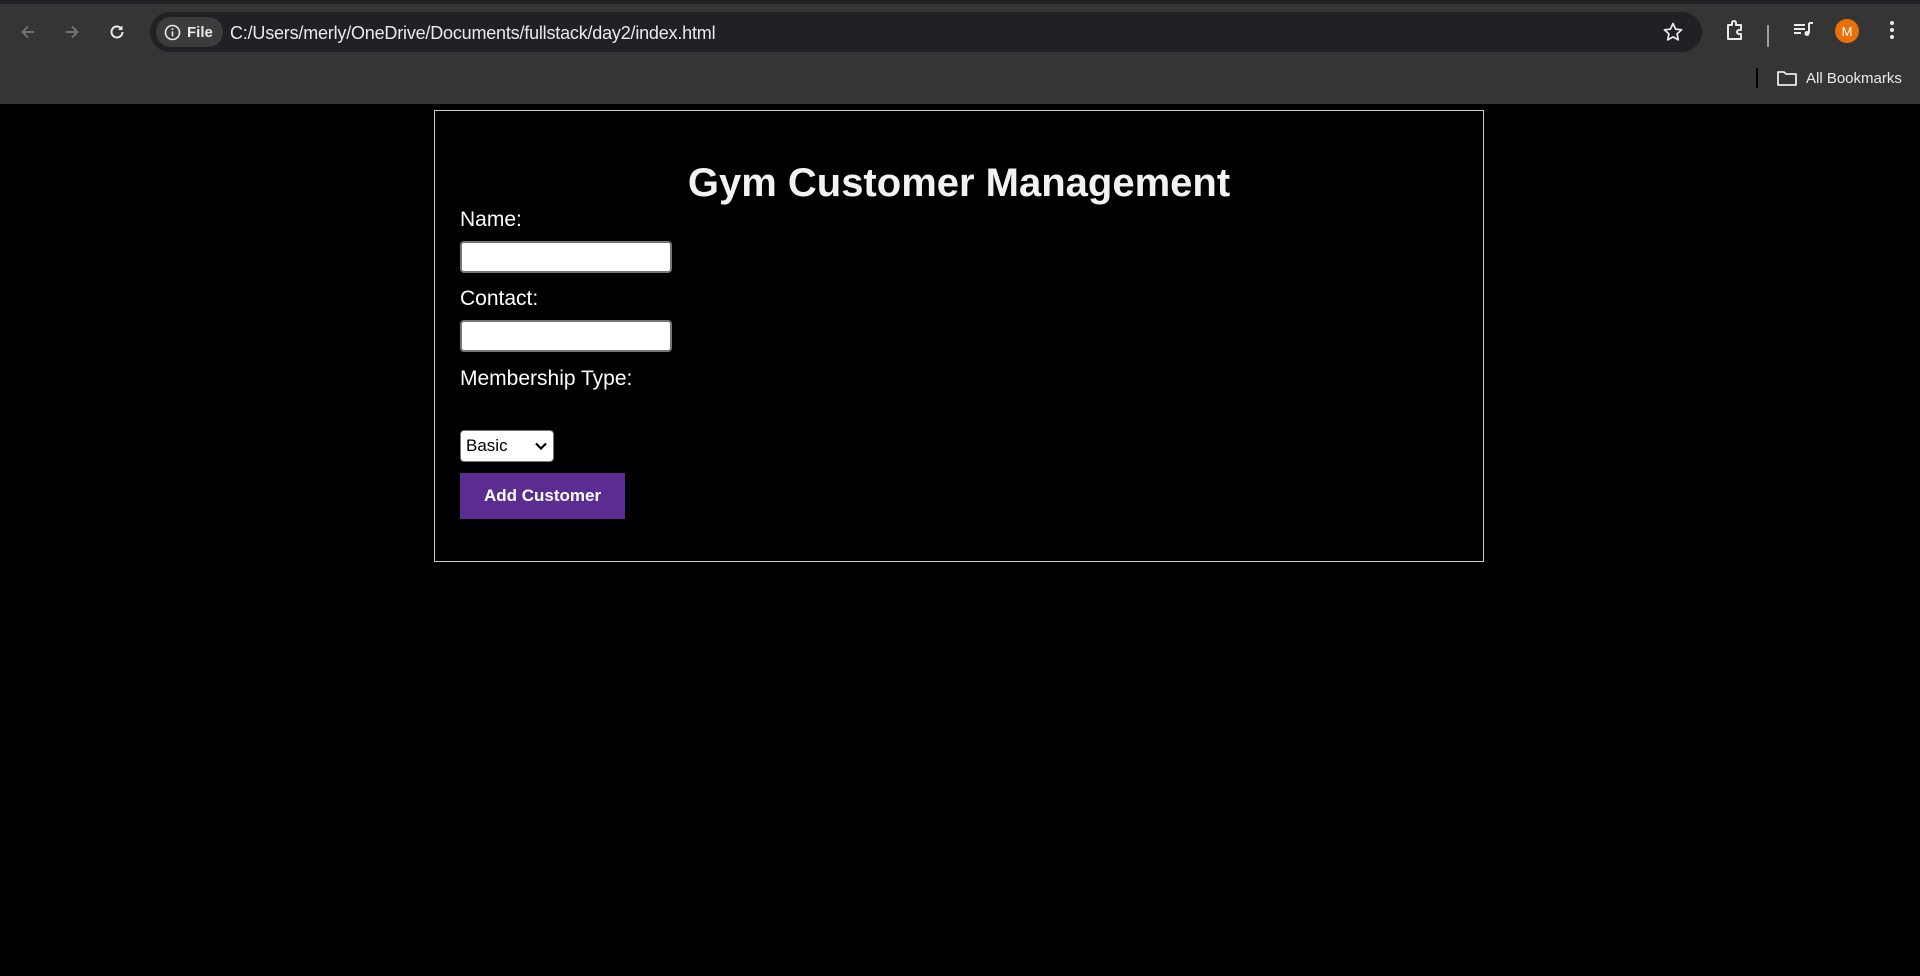  I want to click on reload-button, so click(117, 32).